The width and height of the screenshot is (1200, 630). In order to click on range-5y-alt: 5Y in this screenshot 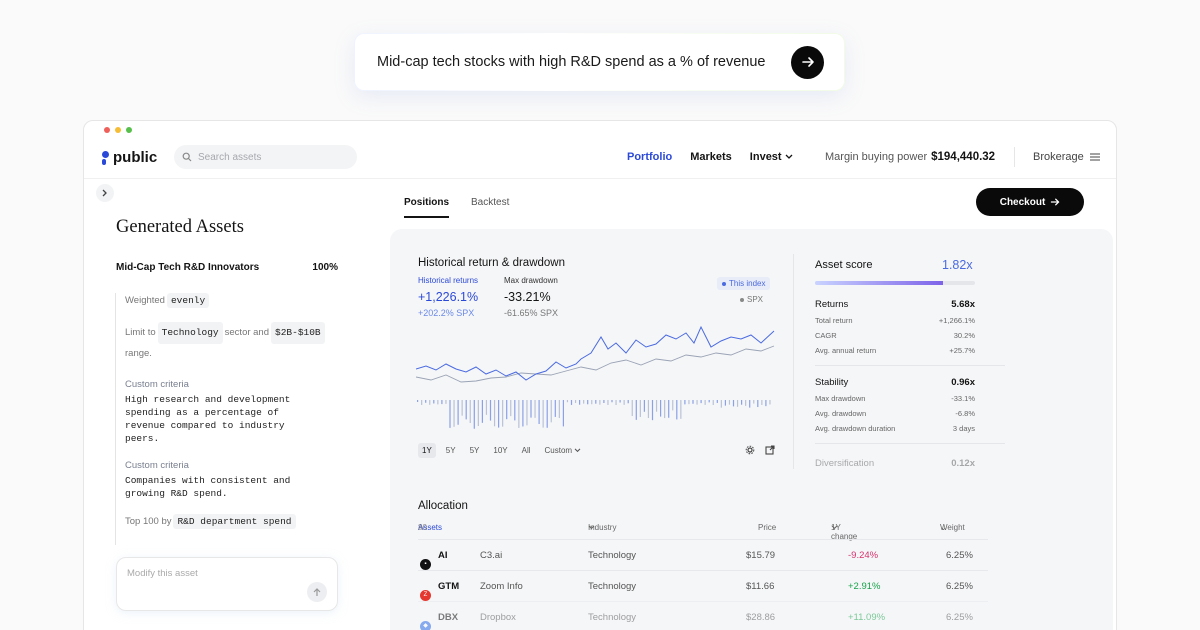, I will do `click(475, 450)`.